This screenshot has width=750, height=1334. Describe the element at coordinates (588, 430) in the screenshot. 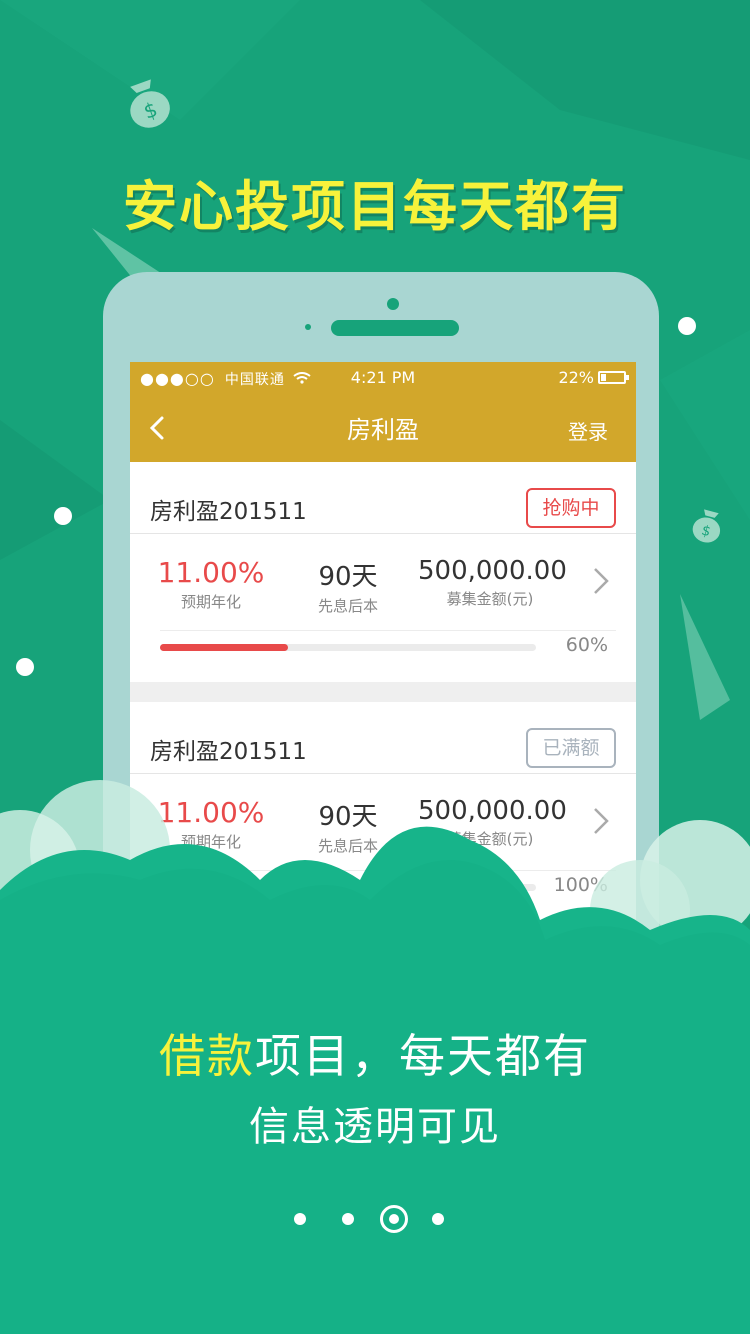

I see `login-button: 登录` at that location.